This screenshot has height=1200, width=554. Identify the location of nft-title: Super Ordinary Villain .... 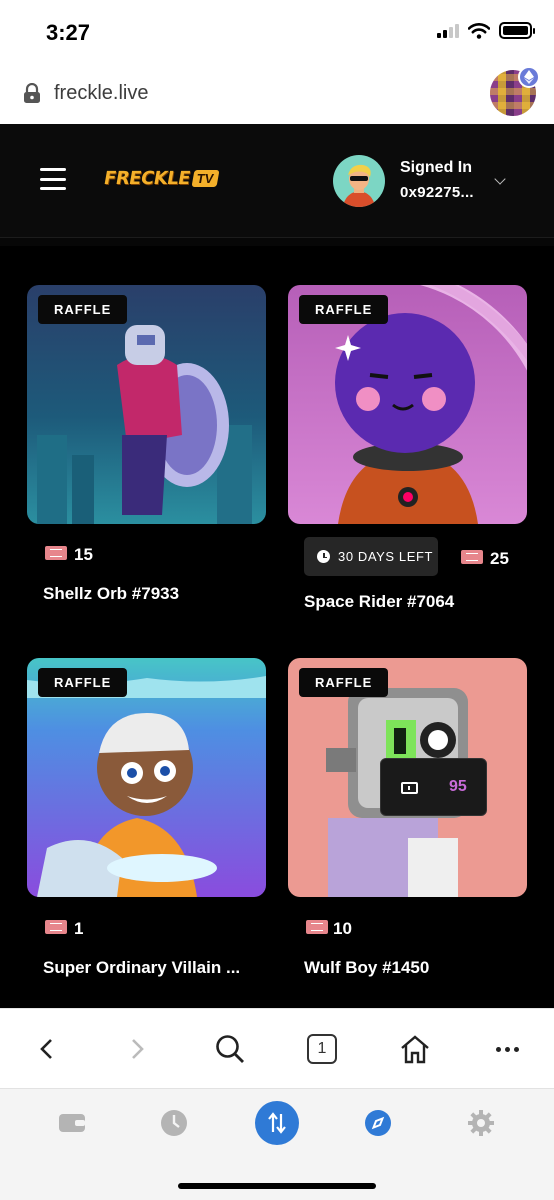
(141, 968).